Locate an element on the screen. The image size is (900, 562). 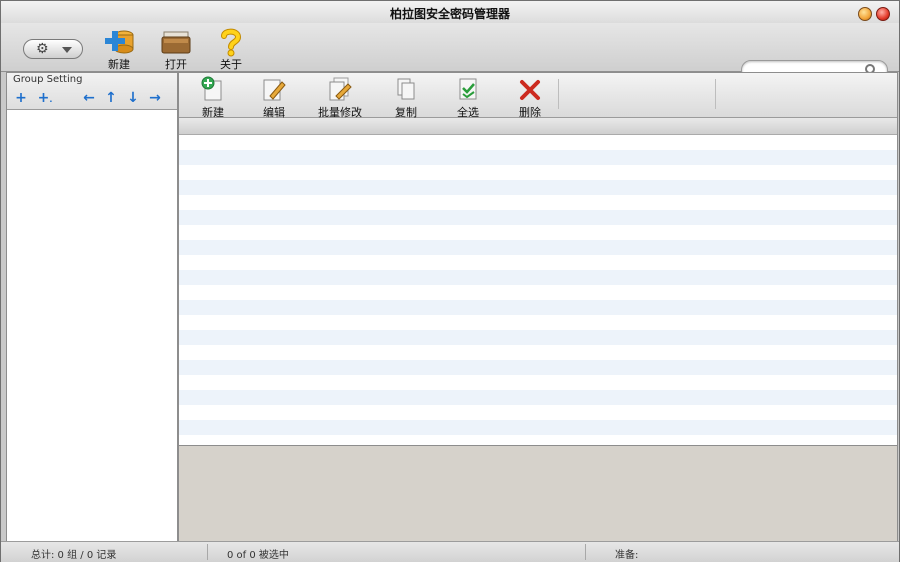
batch-edit-icon is located at coordinates (340, 89).